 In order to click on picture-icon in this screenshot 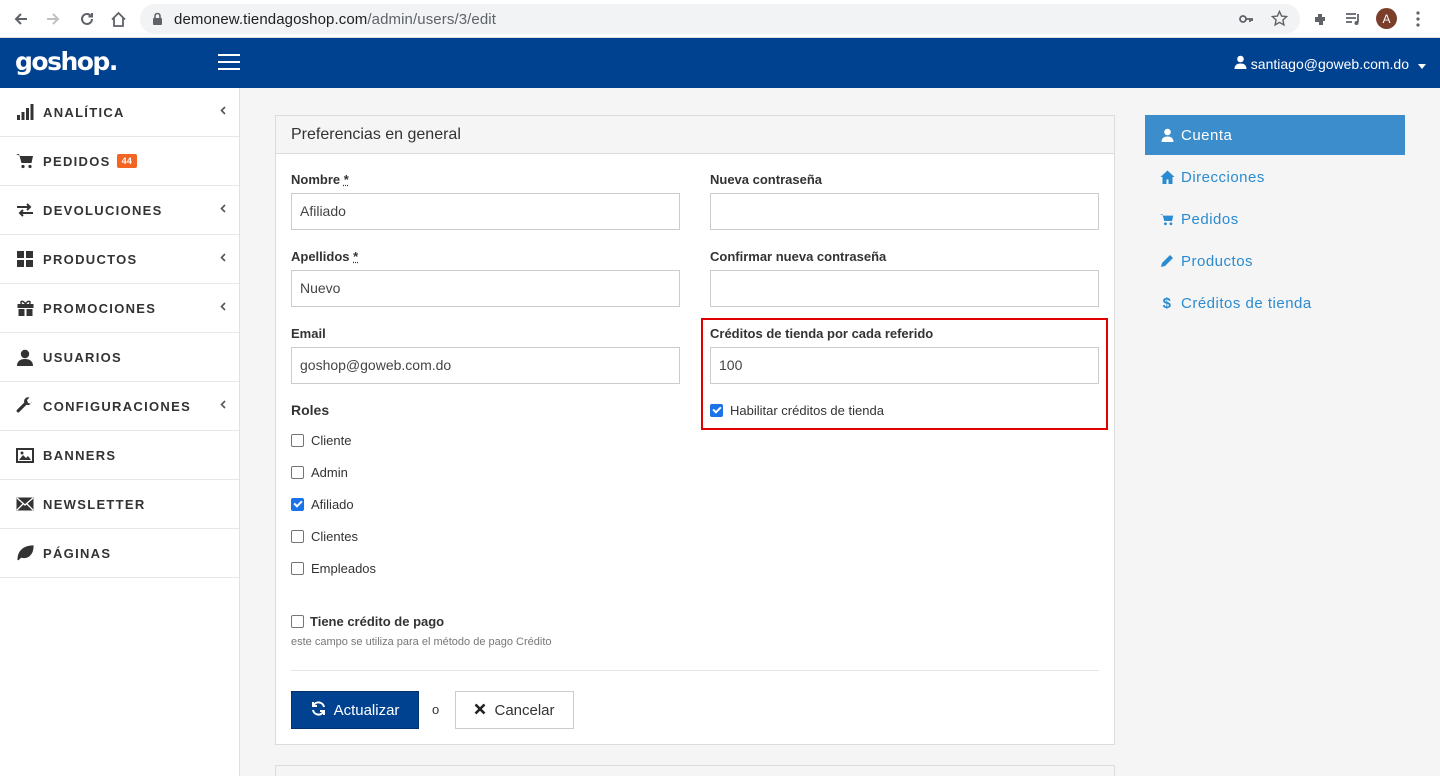, I will do `click(25, 455)`.